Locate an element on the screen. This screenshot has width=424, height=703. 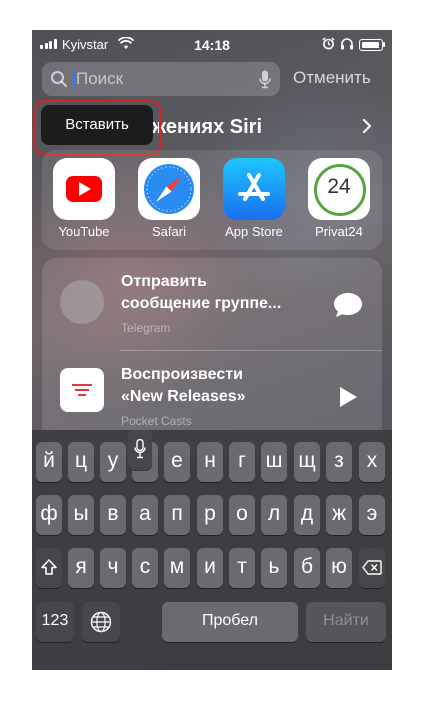
app-label: YouTube is located at coordinates (84, 231).